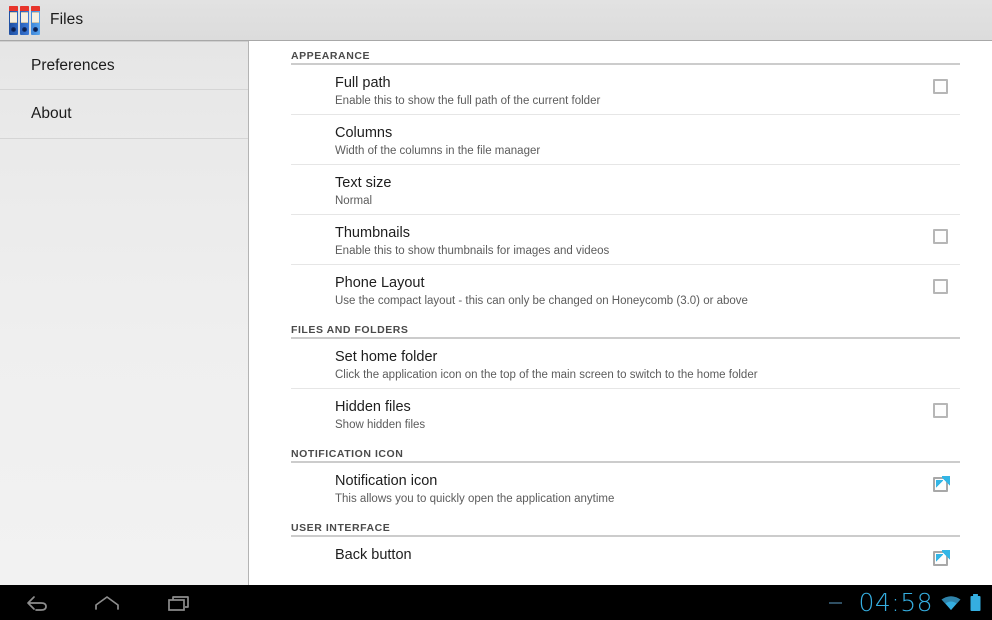 This screenshot has width=992, height=620. Describe the element at coordinates (341, 528) in the screenshot. I see `section-header-label: USER INTERFACE` at that location.